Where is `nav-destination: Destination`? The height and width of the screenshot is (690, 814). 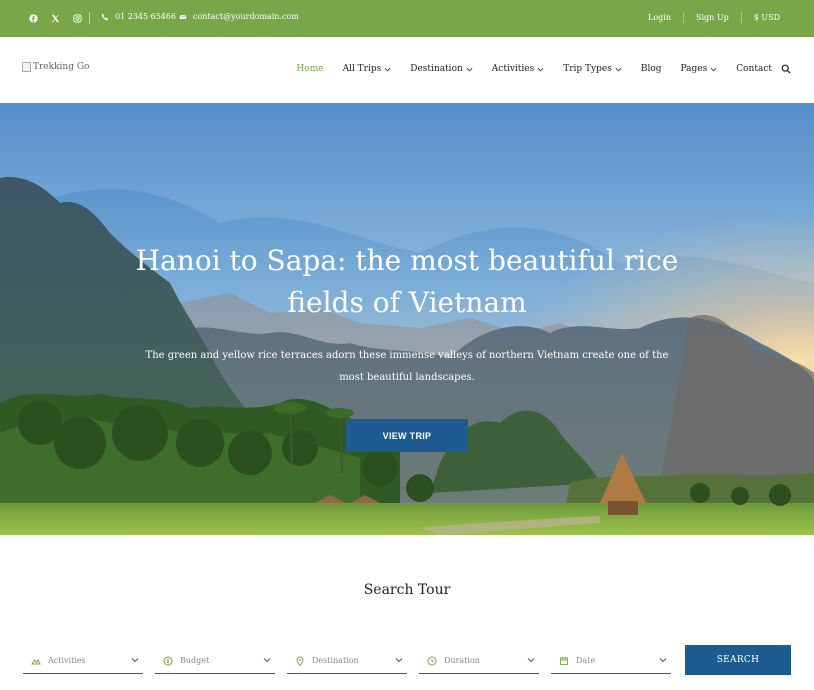 nav-destination: Destination is located at coordinates (441, 69).